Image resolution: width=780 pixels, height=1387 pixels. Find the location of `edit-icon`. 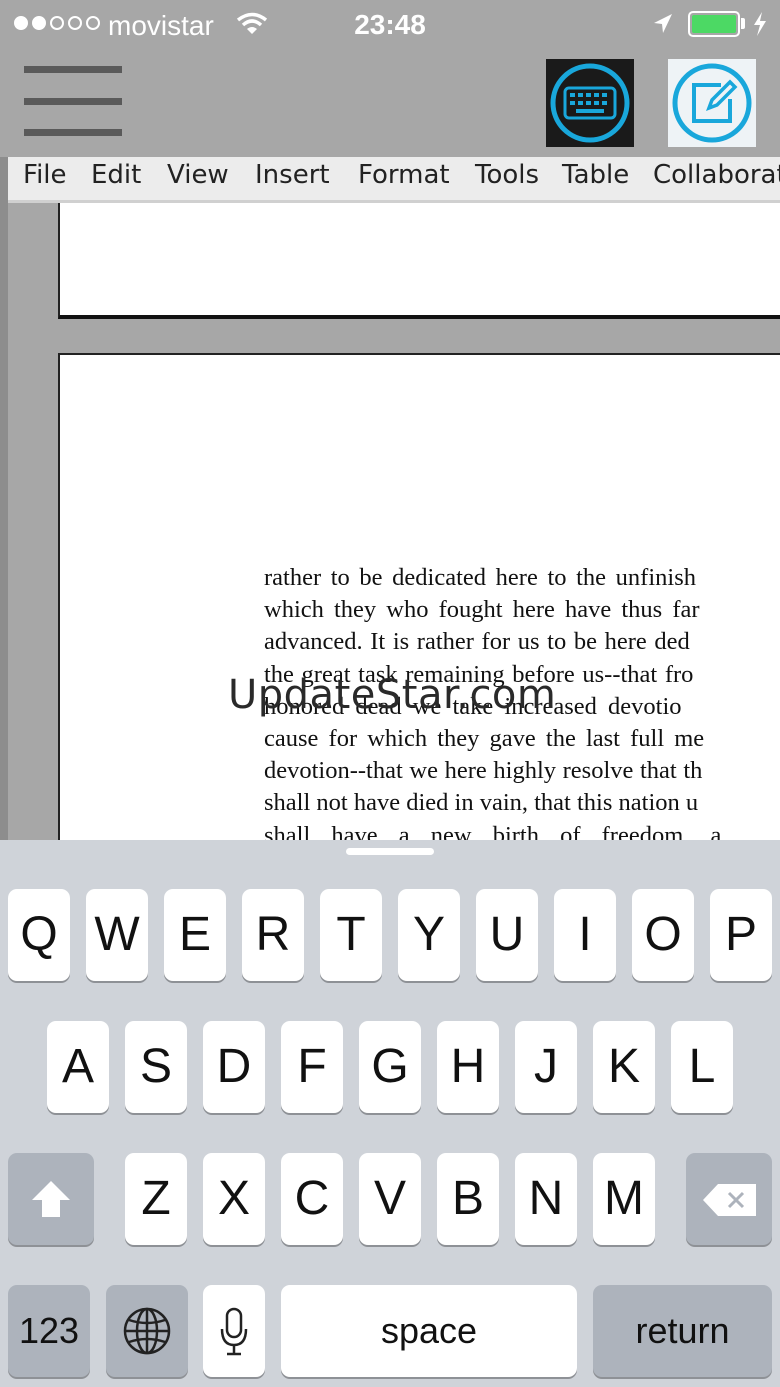

edit-icon is located at coordinates (712, 103).